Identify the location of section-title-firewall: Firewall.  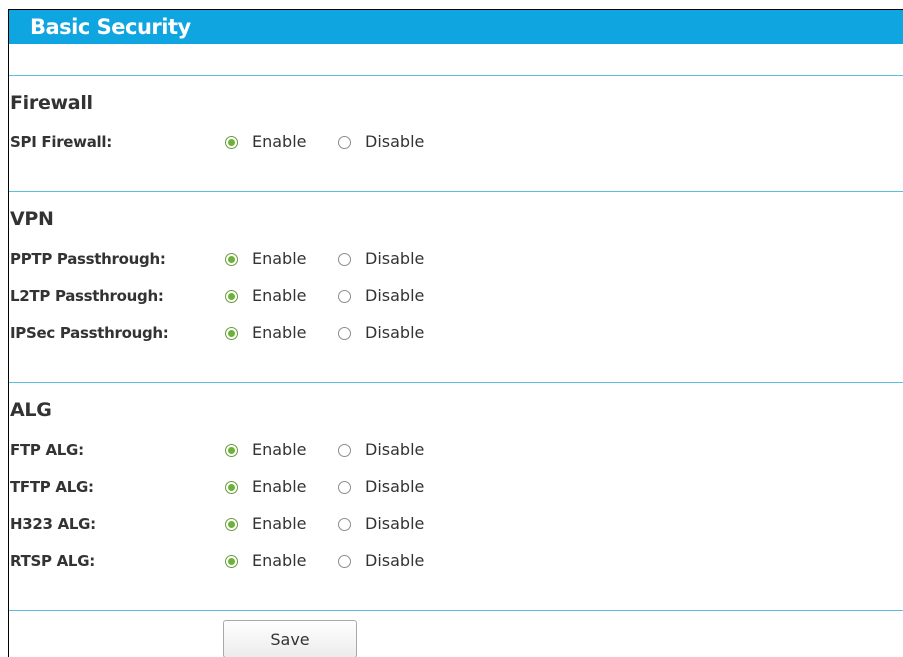
(51, 103).